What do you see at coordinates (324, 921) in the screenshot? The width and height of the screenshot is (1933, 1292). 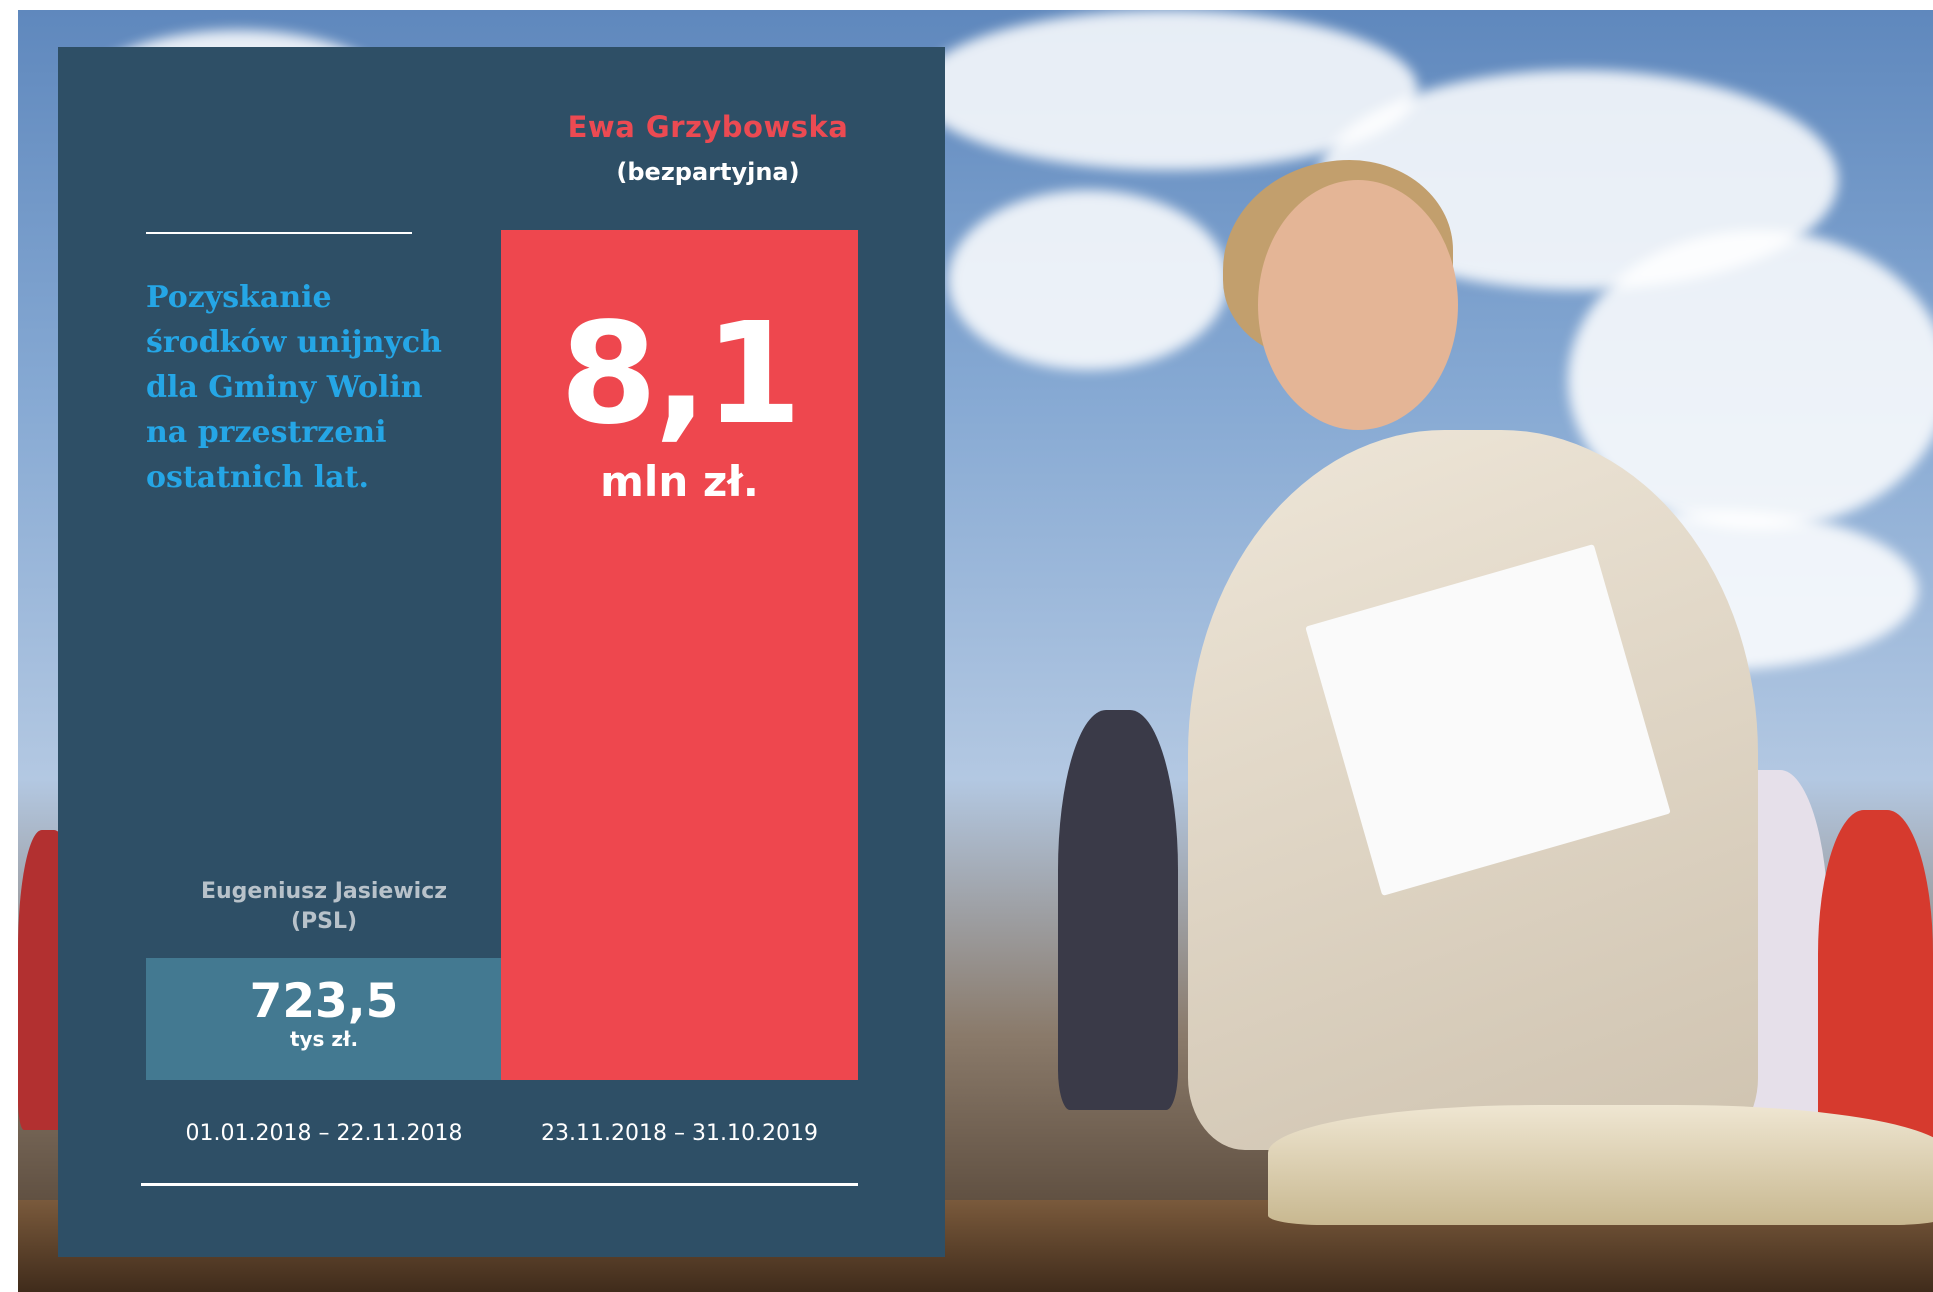 I see `previous-mayor-party: (PSL)` at bounding box center [324, 921].